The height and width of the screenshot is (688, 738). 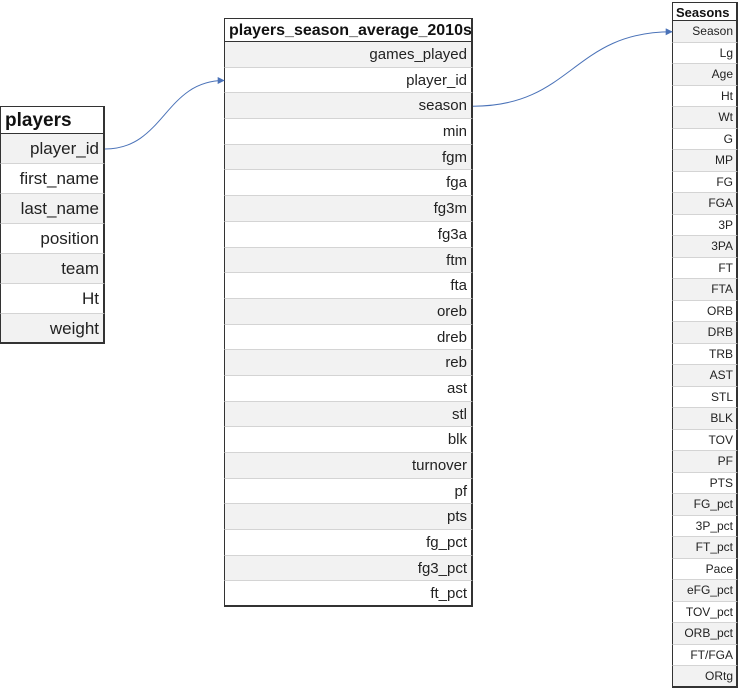 What do you see at coordinates (164, 113) in the screenshot?
I see `link-player_id-to-player_id` at bounding box center [164, 113].